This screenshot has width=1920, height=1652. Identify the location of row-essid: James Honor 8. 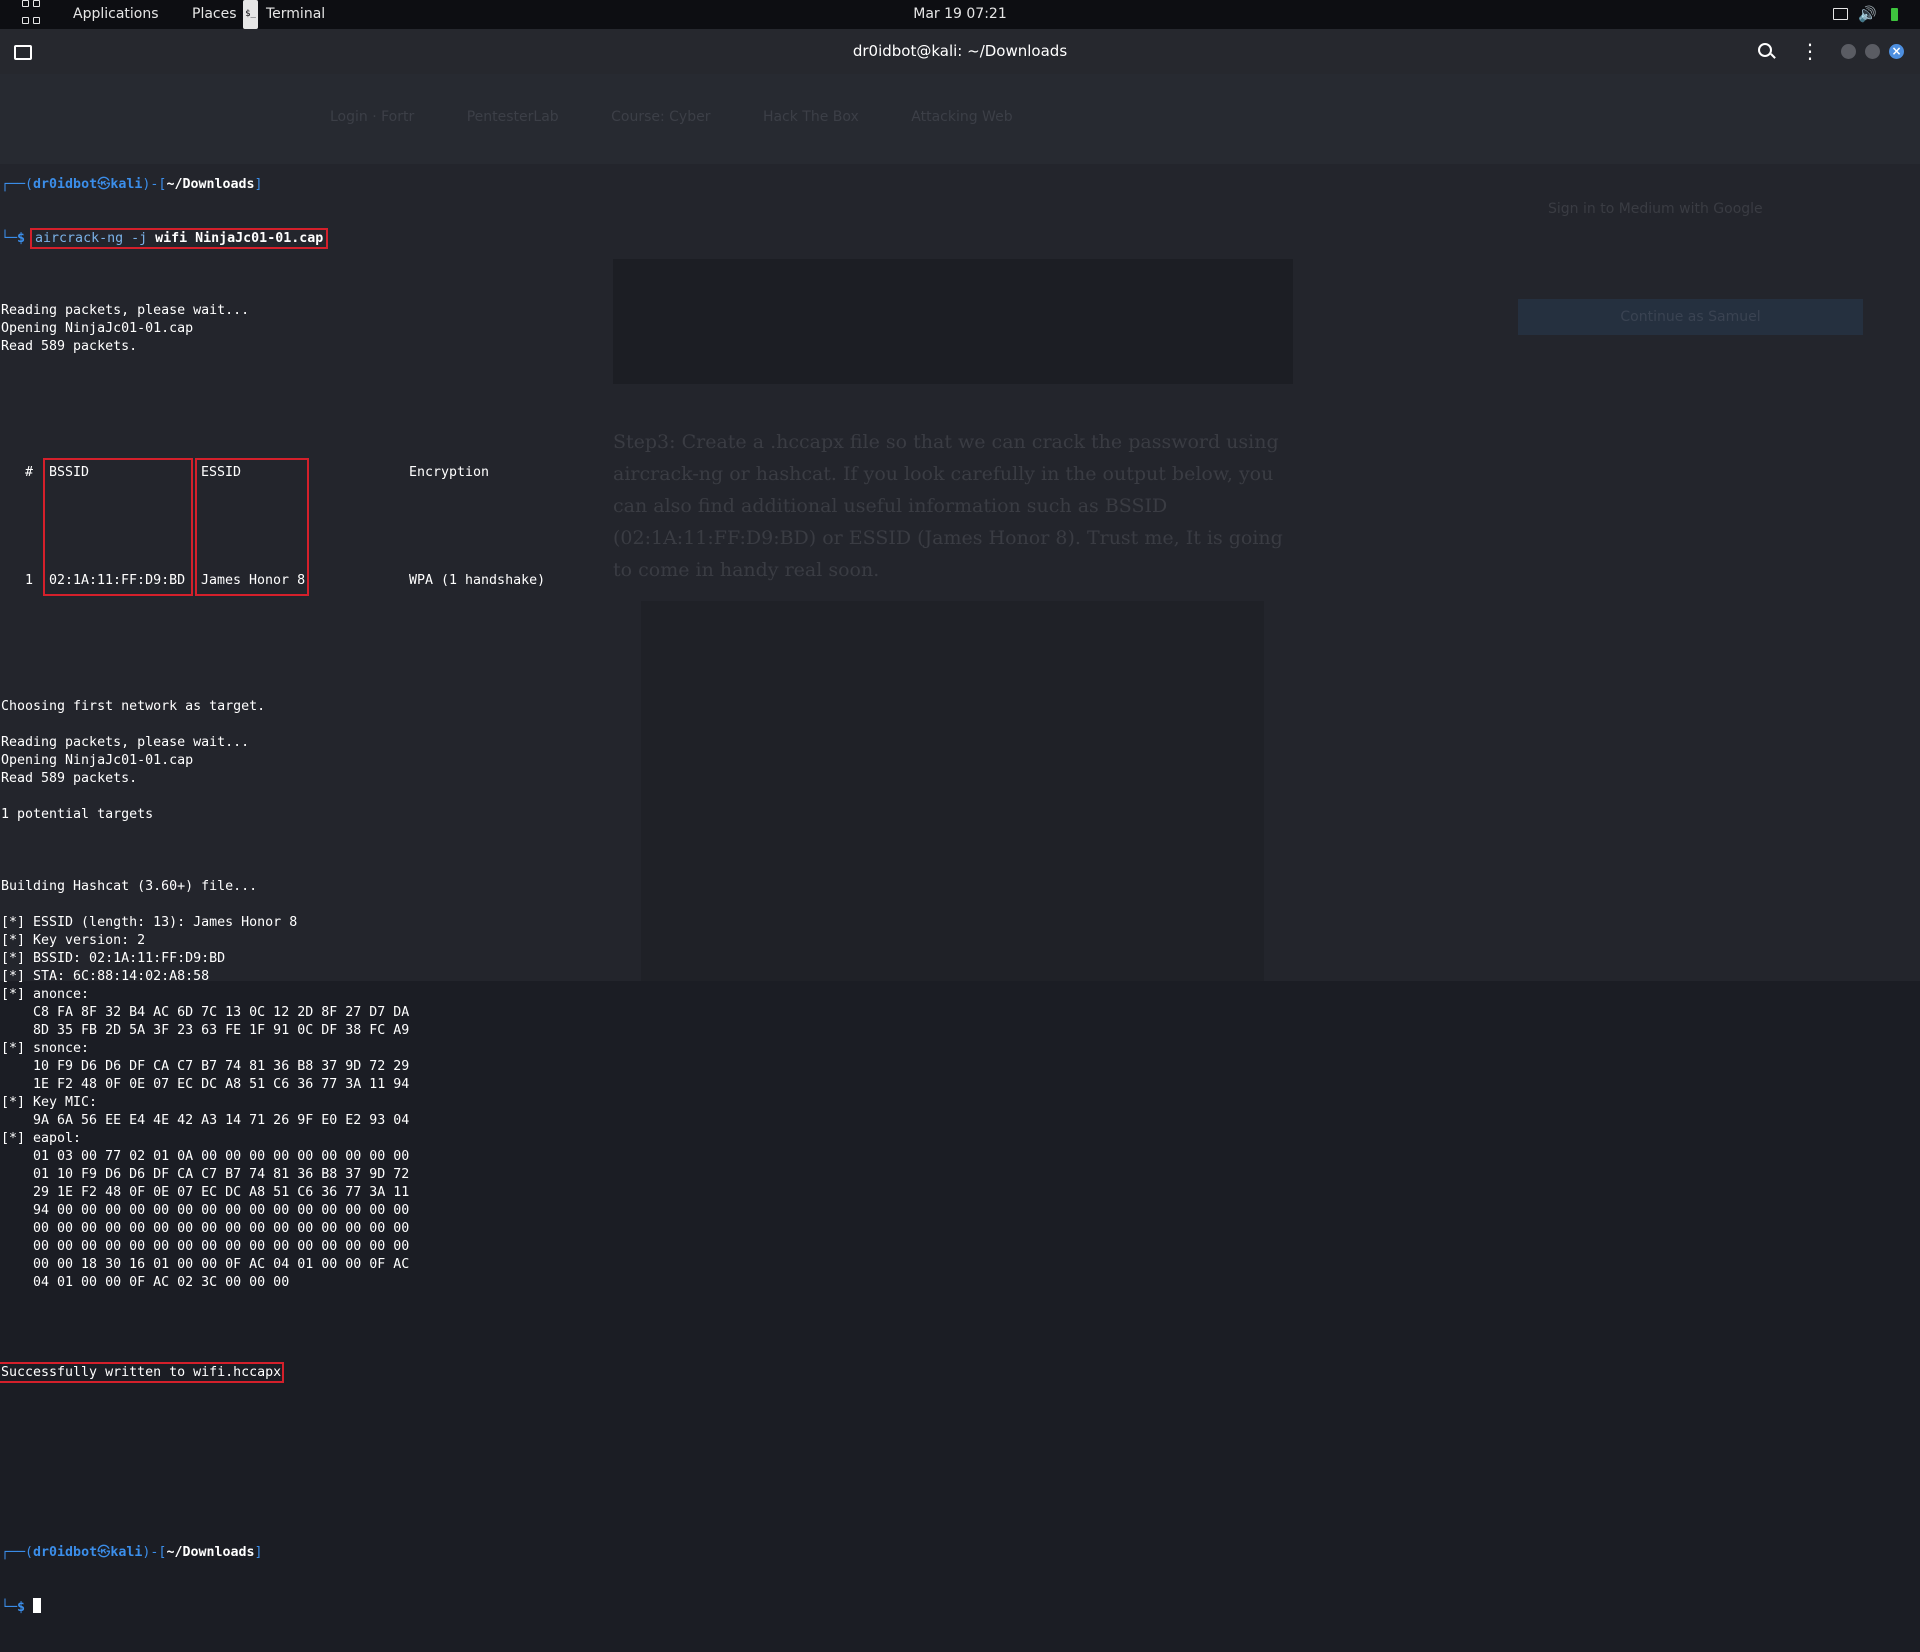
(253, 580).